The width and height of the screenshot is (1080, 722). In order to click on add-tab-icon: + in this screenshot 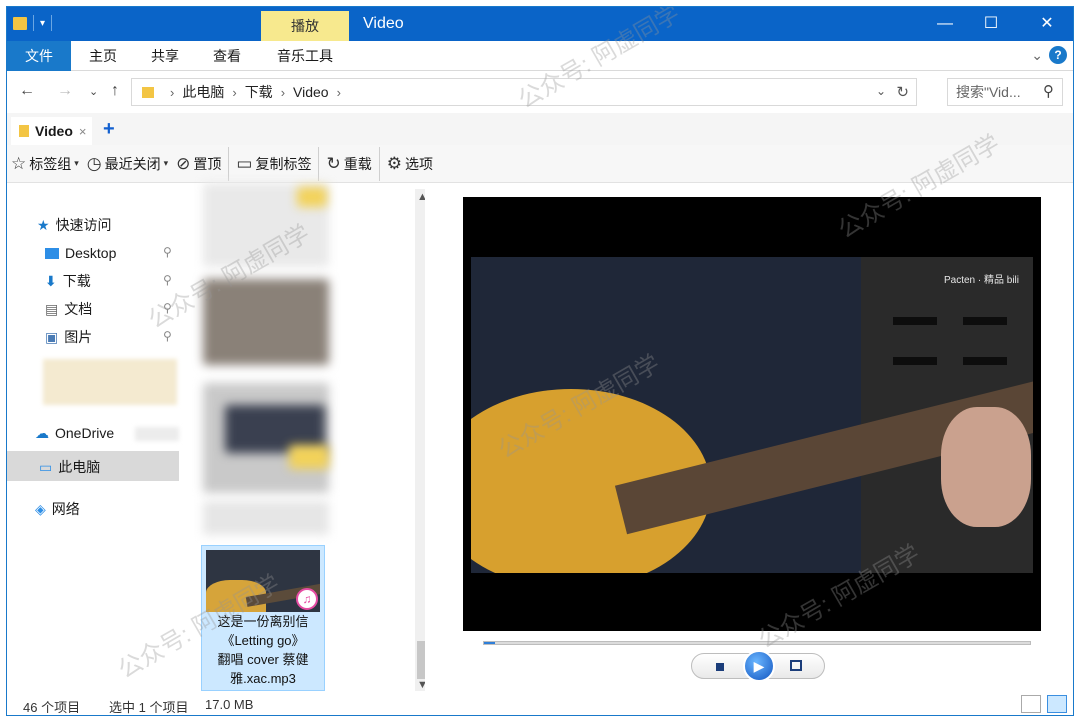, I will do `click(109, 129)`.